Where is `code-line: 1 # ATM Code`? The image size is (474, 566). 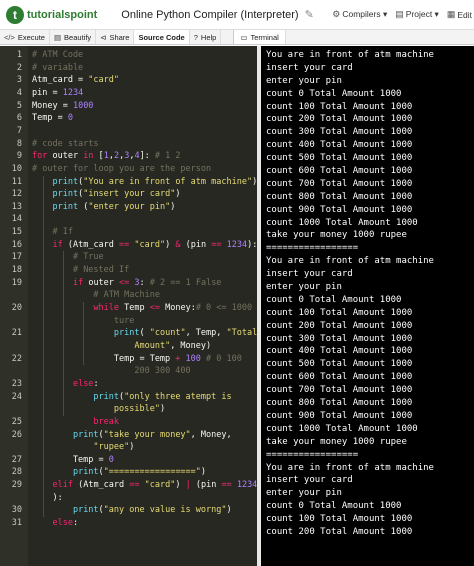
code-line: 1 # ATM Code is located at coordinates (128, 55).